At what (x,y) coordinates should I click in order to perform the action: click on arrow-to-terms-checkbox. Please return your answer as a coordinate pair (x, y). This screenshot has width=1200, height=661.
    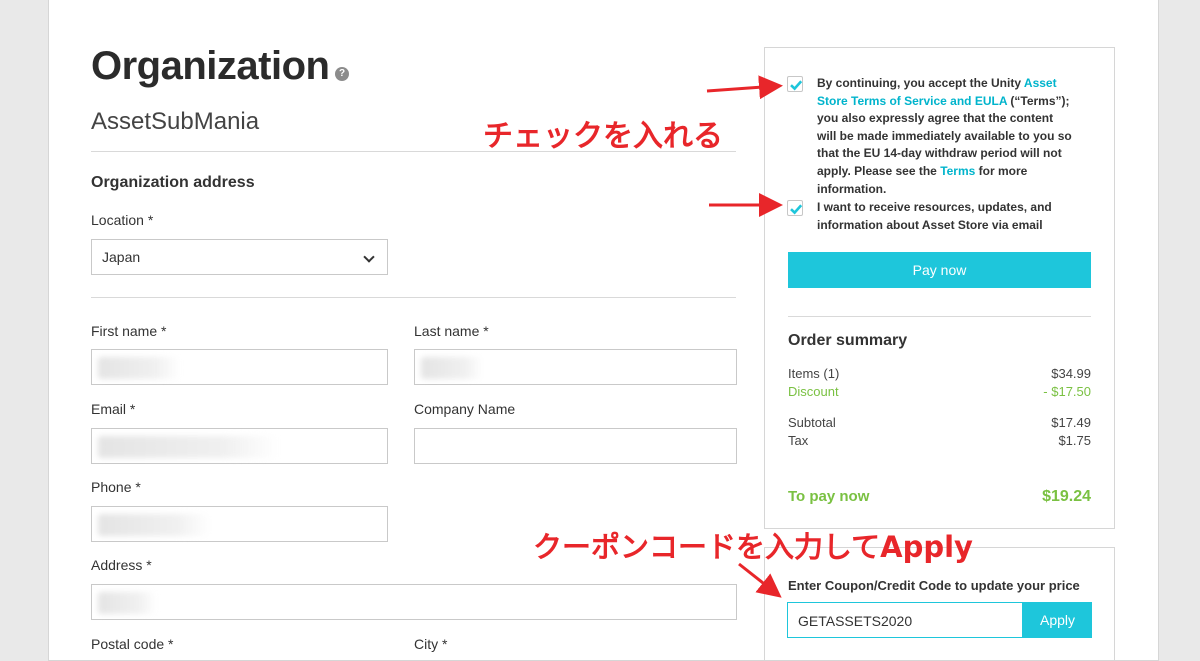
    Looking at the image, I should click on (744, 87).